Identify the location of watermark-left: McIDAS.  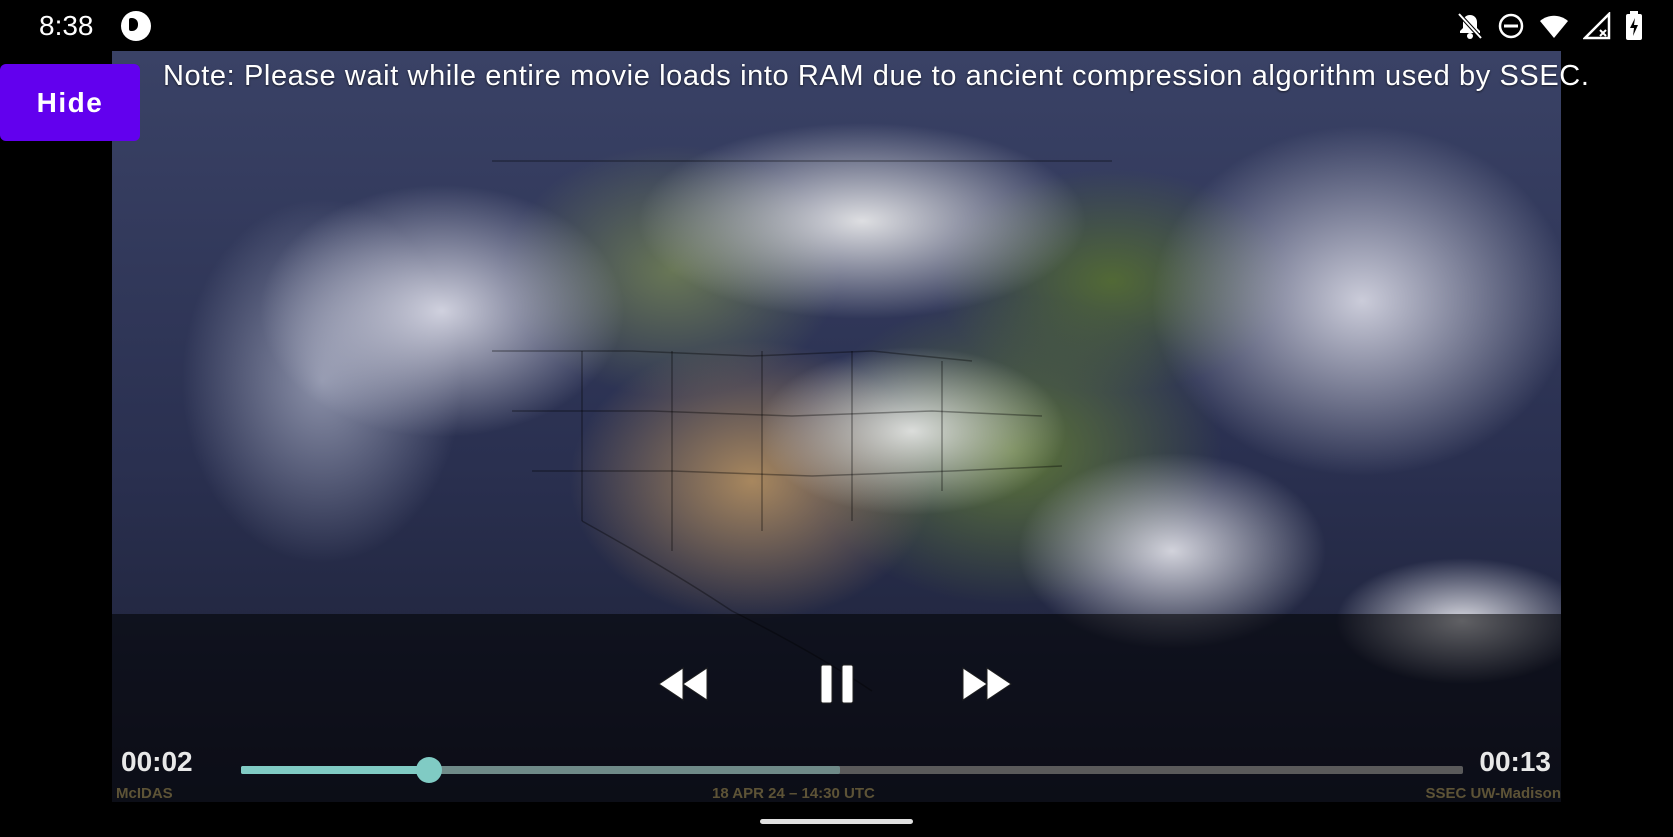
(144, 793).